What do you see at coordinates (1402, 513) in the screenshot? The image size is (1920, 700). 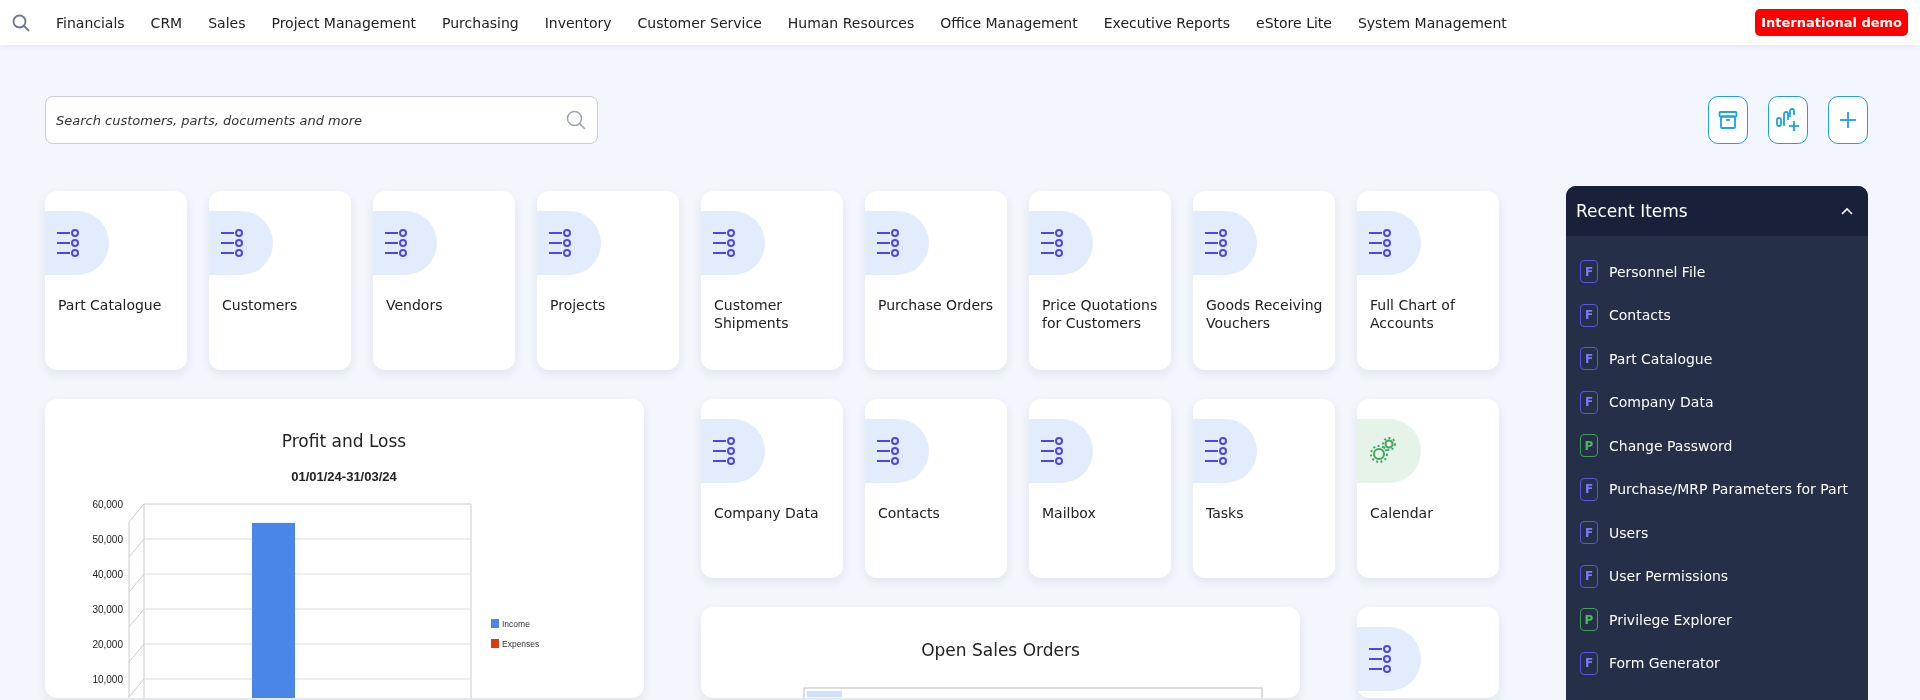 I see `tile-label: Calendar` at bounding box center [1402, 513].